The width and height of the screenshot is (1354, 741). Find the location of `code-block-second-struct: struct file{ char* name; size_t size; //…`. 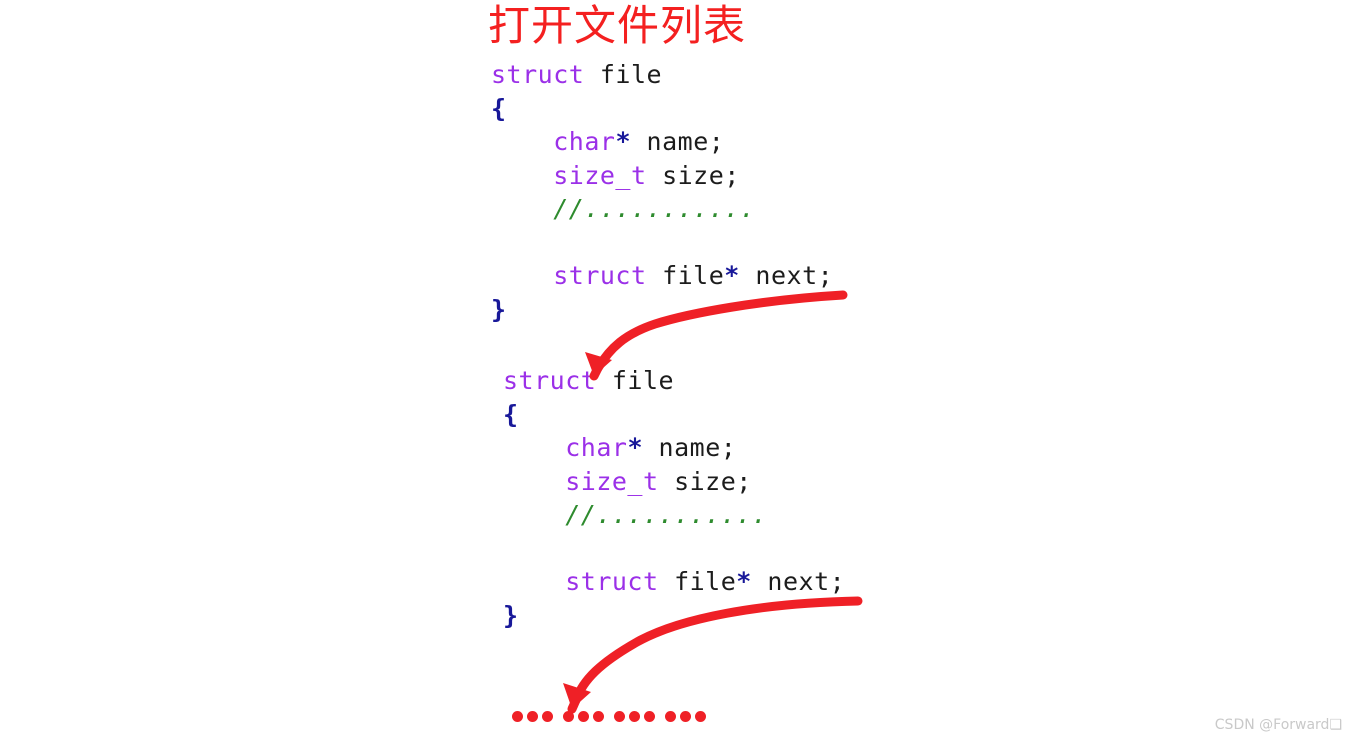

code-block-second-struct: struct file{ char* name; size_t size; //… is located at coordinates (674, 498).